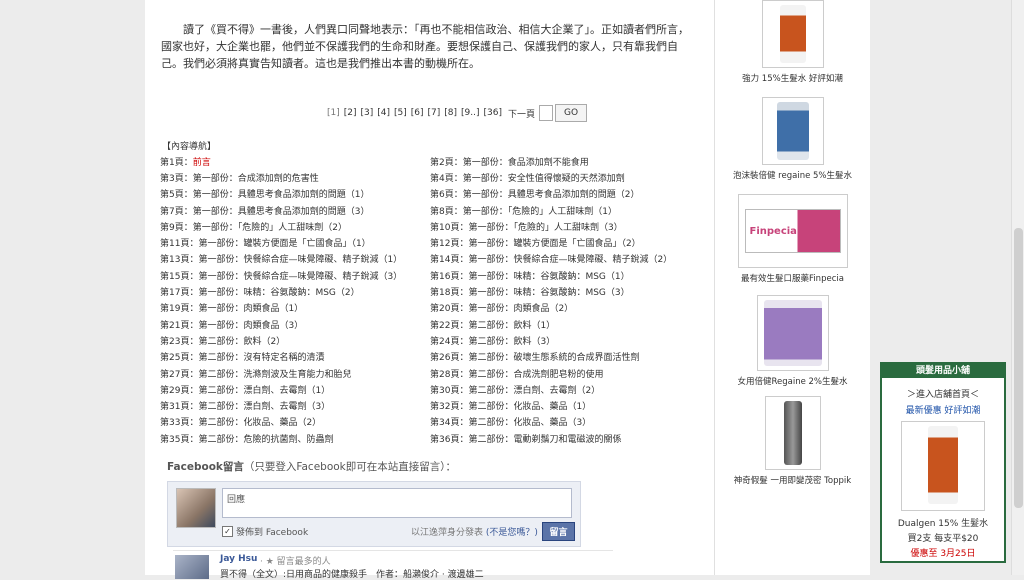 This screenshot has width=1024, height=580. Describe the element at coordinates (520, 309) in the screenshot. I see `toc-link: 第一部份：肉類食品（2）` at that location.